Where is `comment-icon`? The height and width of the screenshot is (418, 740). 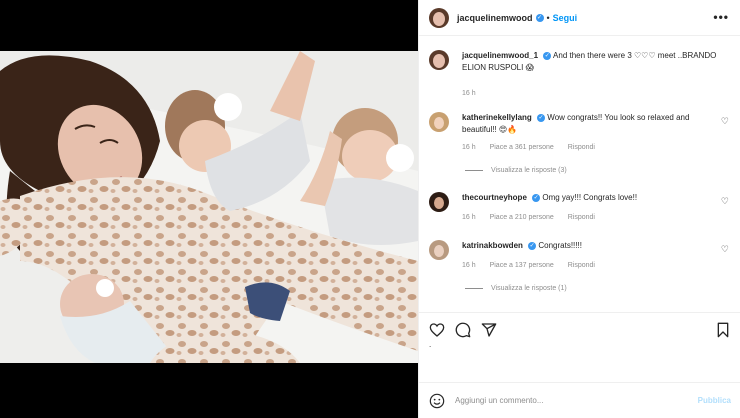 comment-icon is located at coordinates (463, 330).